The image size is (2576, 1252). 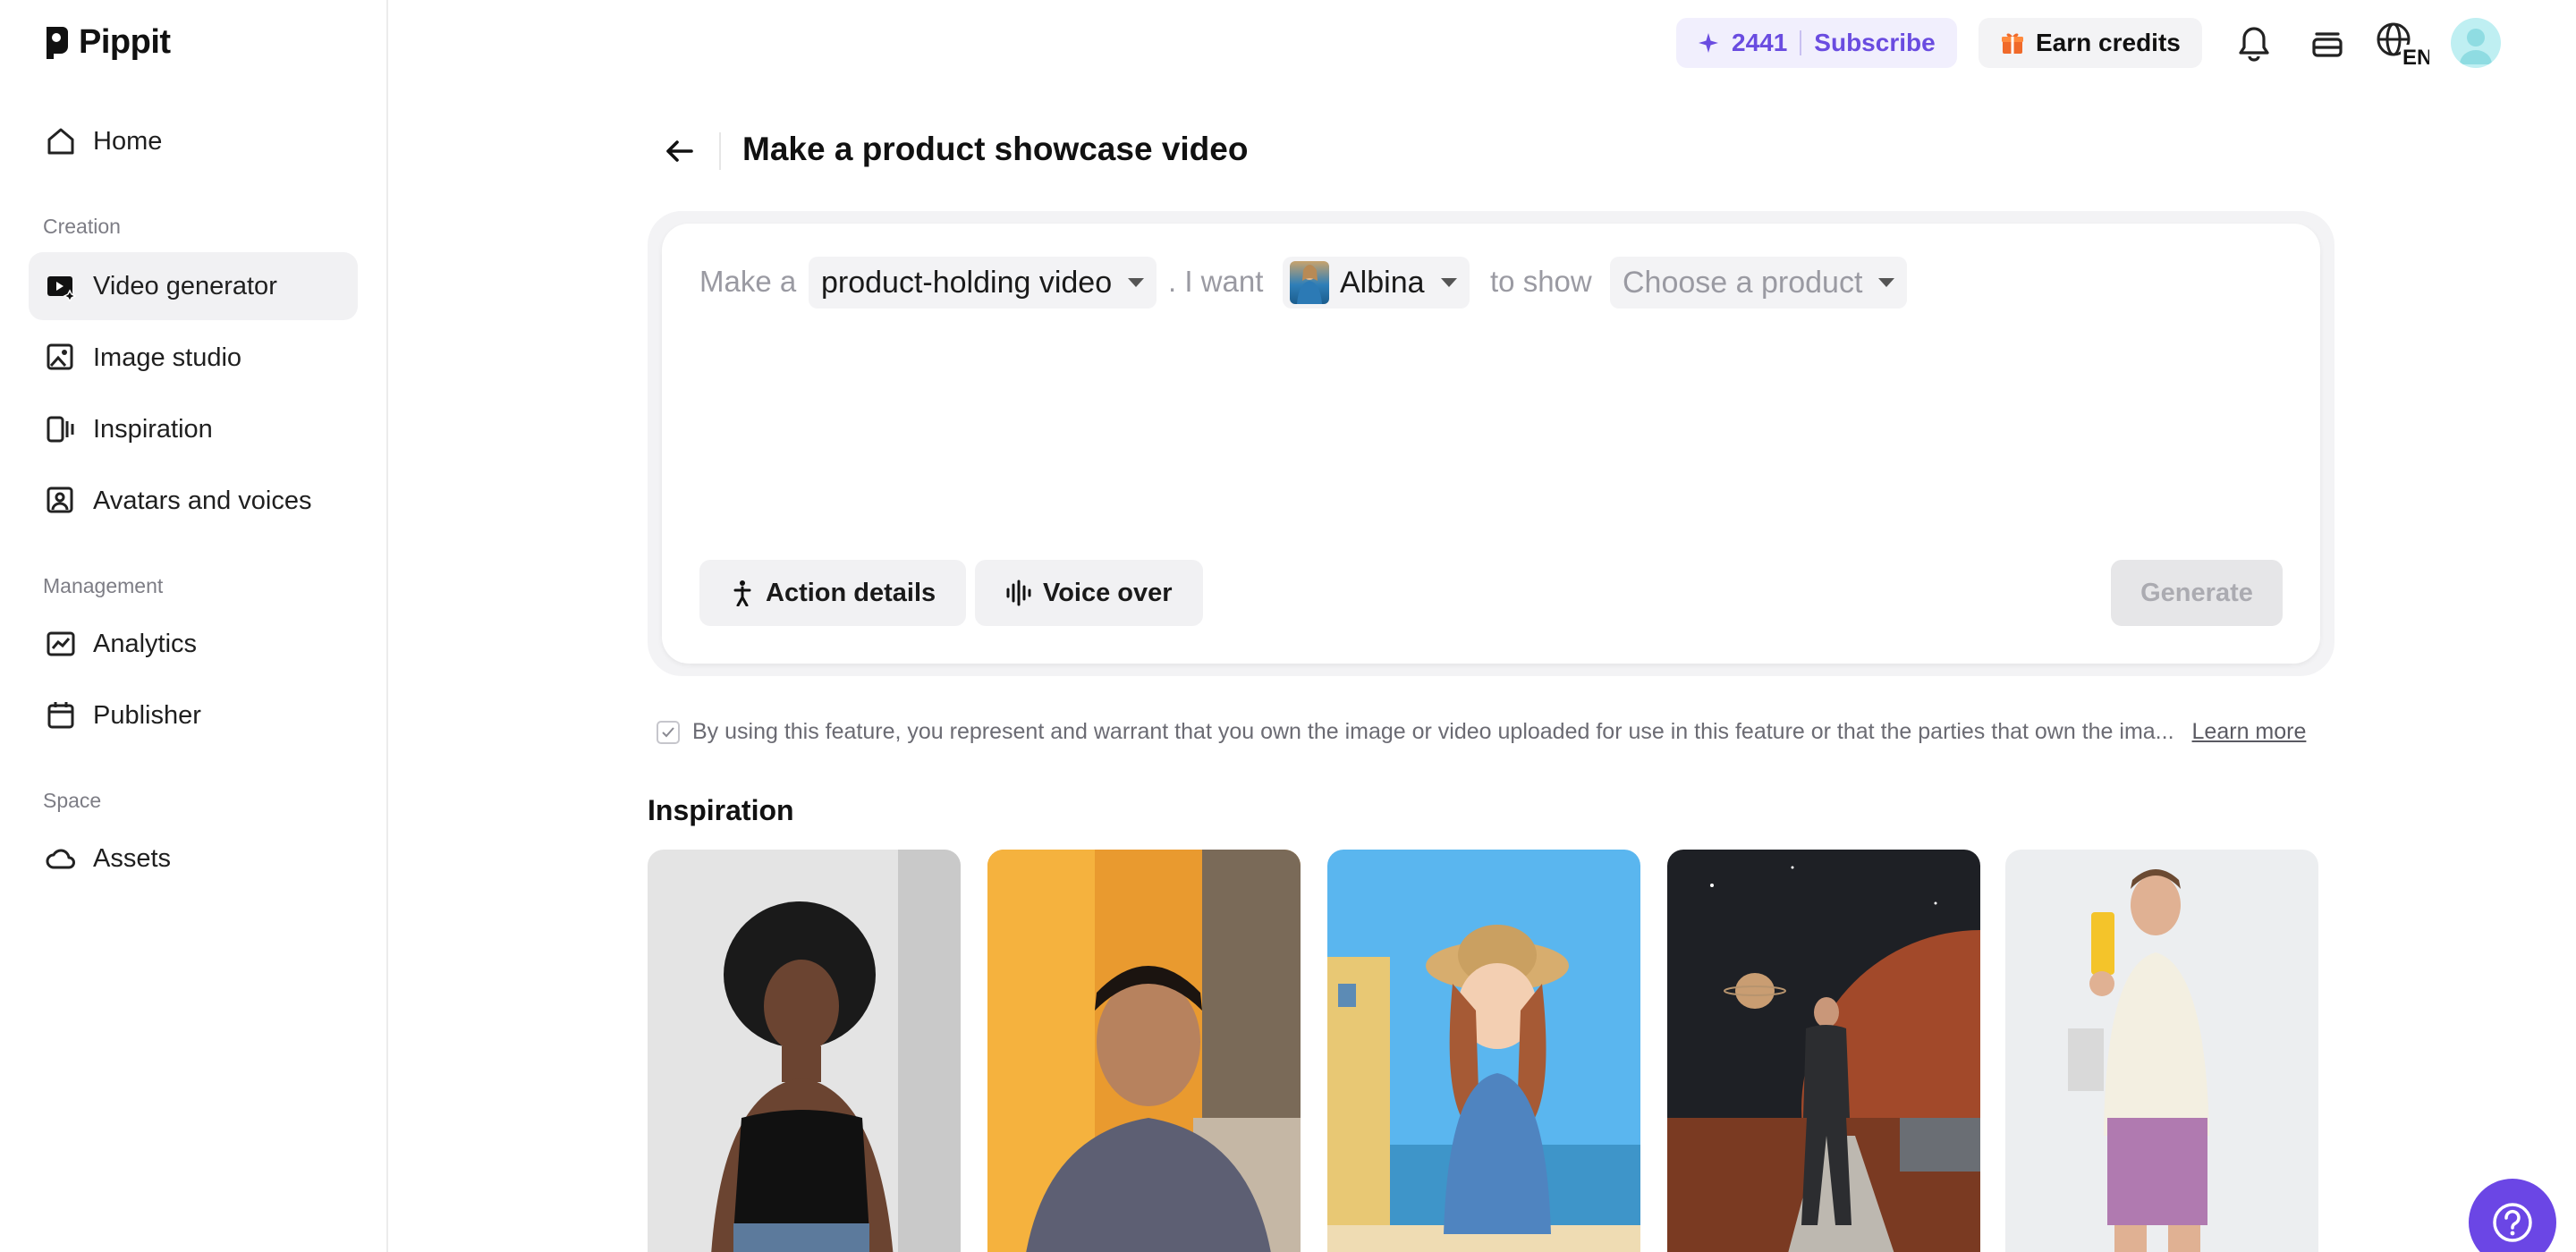 I want to click on sidebar-item-assets: Assets, so click(x=193, y=858).